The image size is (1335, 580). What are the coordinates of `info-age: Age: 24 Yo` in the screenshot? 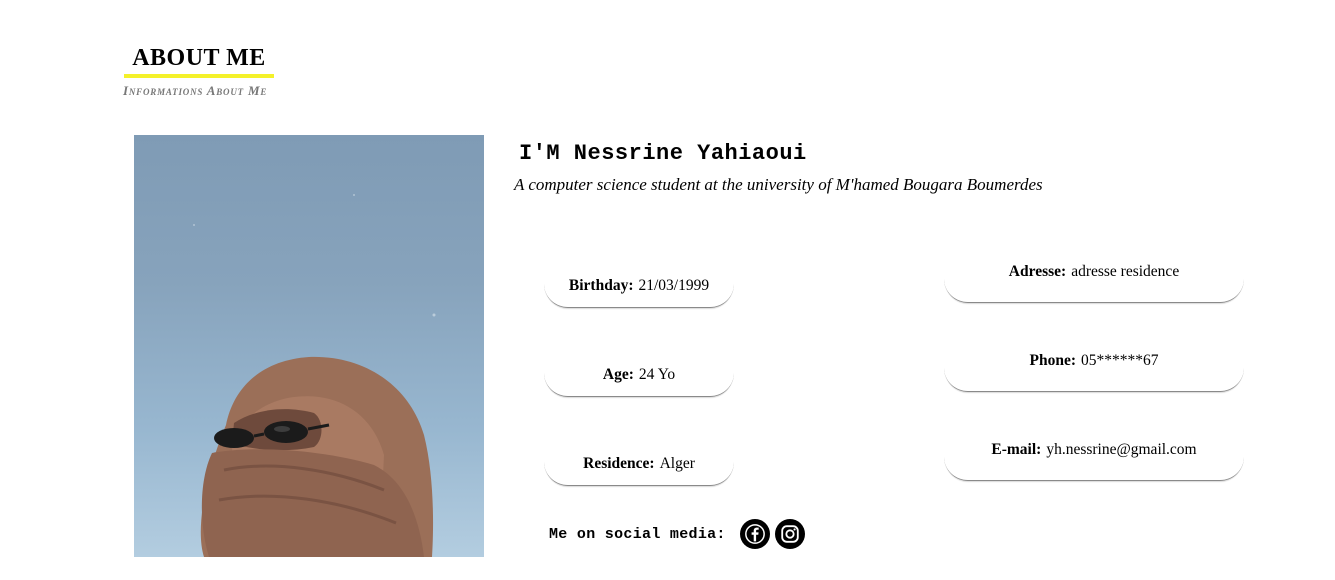 It's located at (639, 375).